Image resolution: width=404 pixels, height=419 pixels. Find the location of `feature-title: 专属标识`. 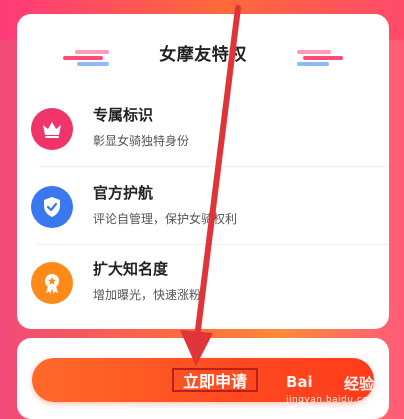

feature-title: 专属标识 is located at coordinates (123, 115).